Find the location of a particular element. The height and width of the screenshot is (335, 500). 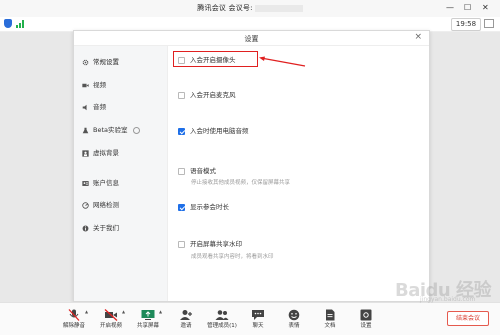

settings-icon is located at coordinates (366, 313).